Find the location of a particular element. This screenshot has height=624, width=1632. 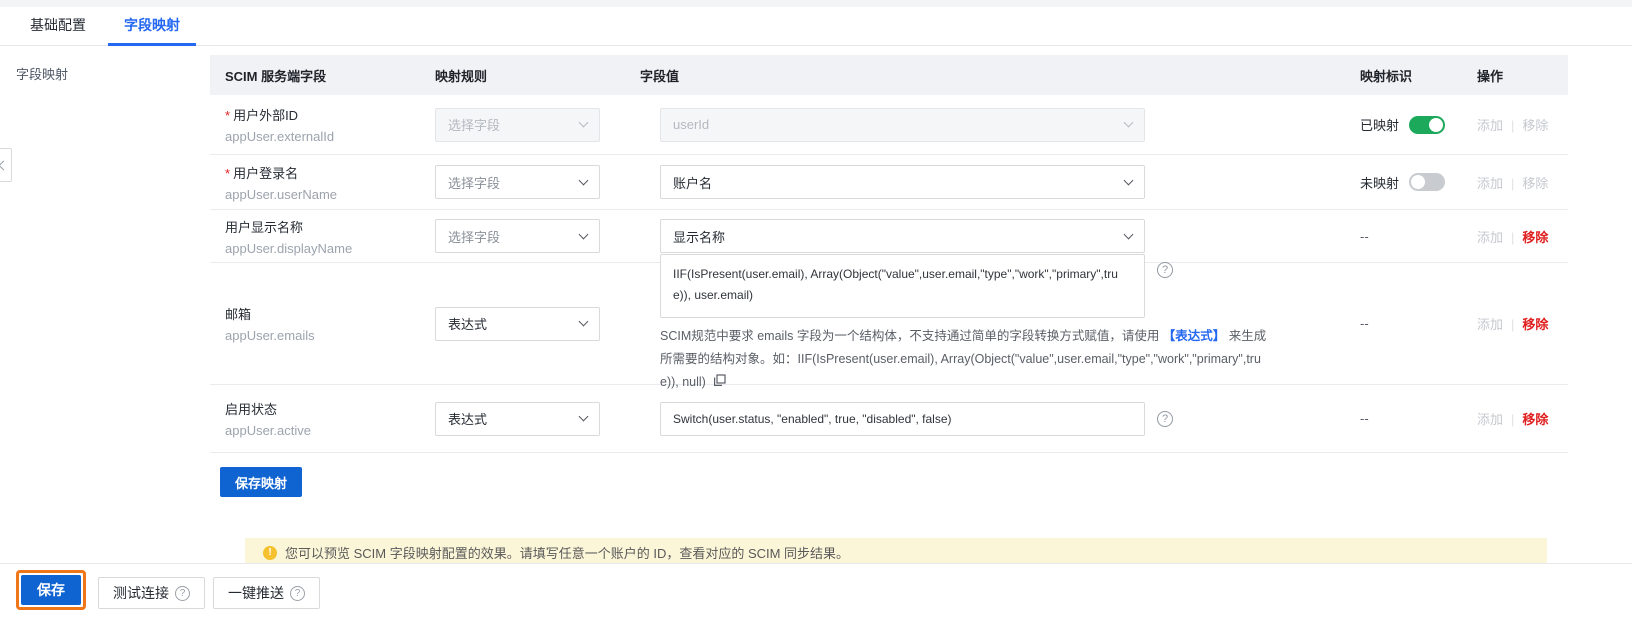

header-actions: 操作 is located at coordinates (1490, 76).